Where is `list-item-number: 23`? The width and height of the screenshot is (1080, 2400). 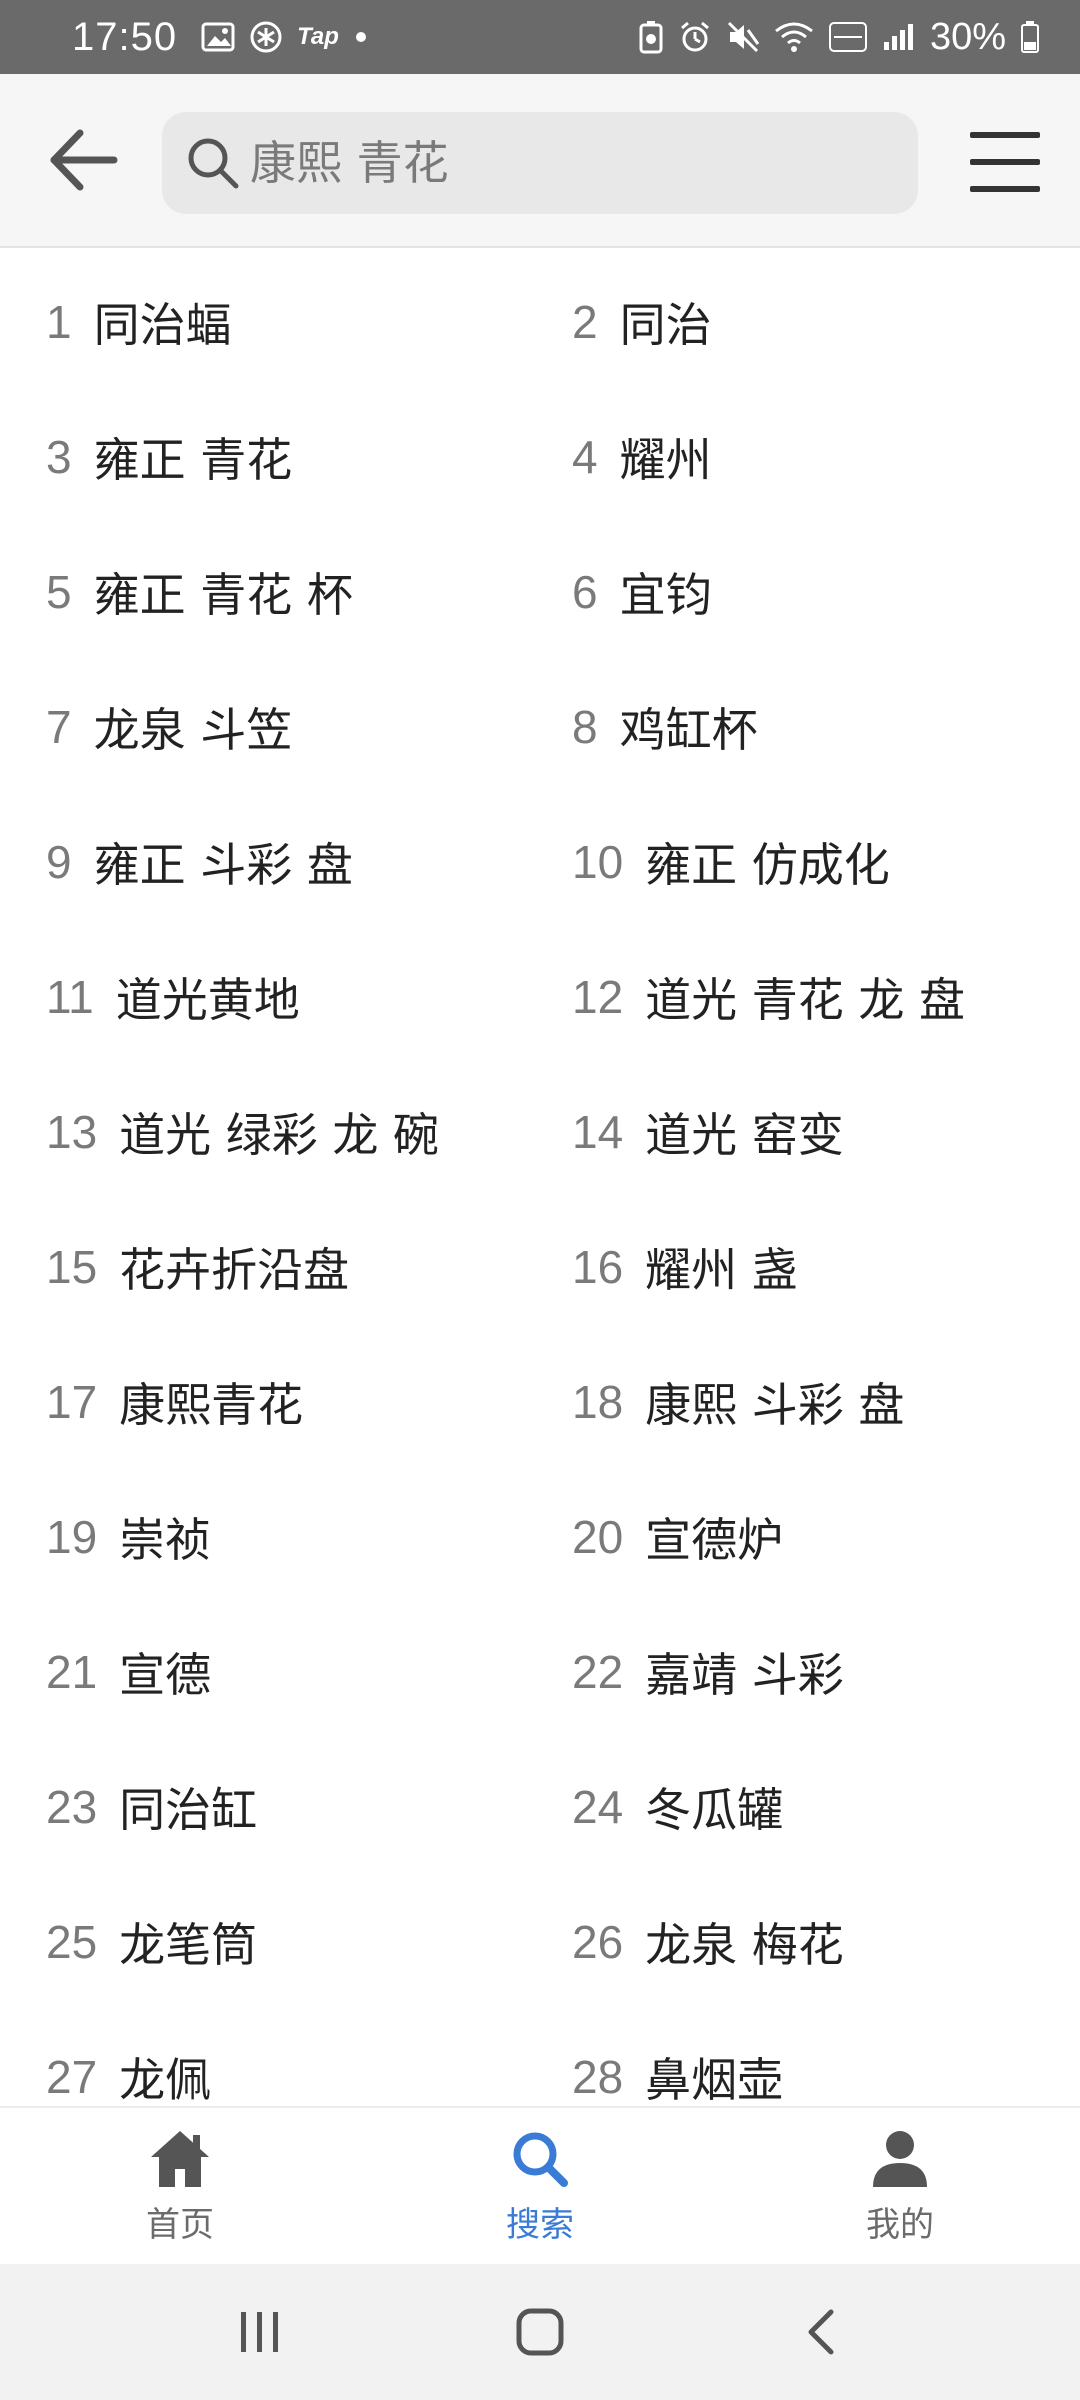 list-item-number: 23 is located at coordinates (72, 1806).